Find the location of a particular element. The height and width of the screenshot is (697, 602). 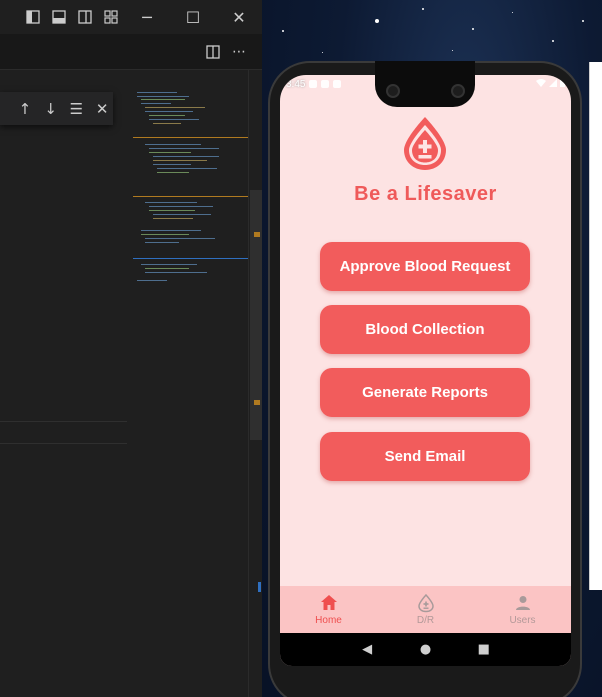

close-find-button: ✕ is located at coordinates (102, 109).